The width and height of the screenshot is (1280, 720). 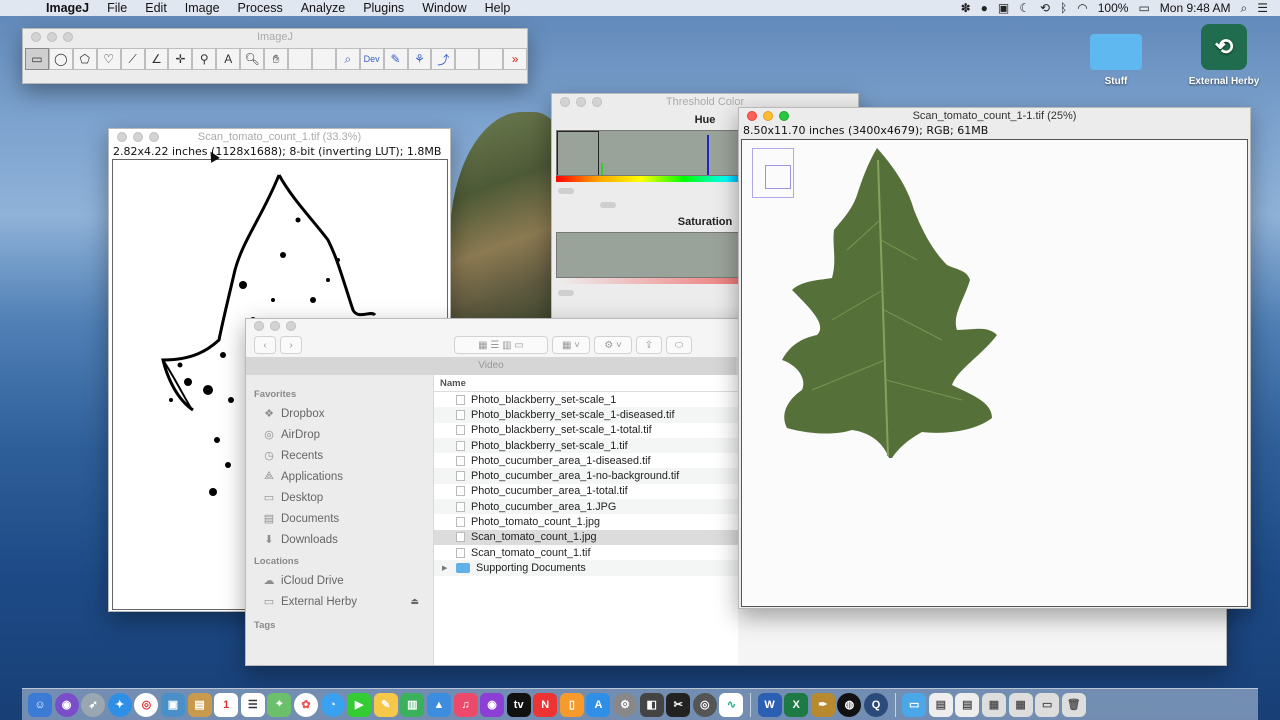 What do you see at coordinates (586, 552) in the screenshot?
I see `file-row: Scan_tomato_count_1.tif` at bounding box center [586, 552].